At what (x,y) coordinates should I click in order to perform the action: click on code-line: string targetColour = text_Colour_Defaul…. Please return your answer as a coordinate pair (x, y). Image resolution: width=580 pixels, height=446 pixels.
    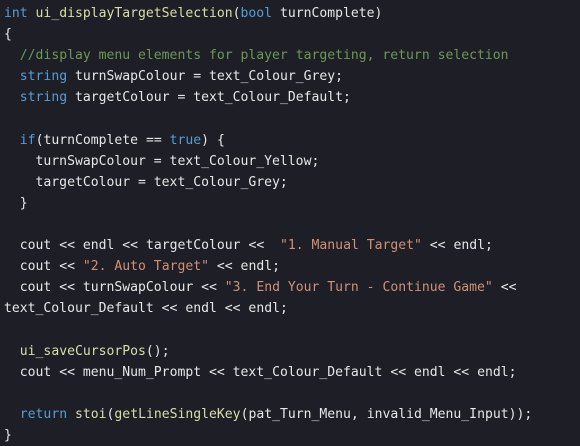
    Looking at the image, I should click on (292, 97).